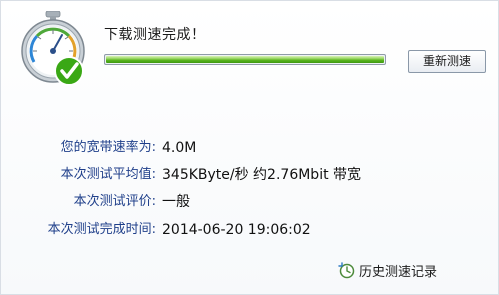  I want to click on average-label: 本次测试平均值:, so click(108, 174).